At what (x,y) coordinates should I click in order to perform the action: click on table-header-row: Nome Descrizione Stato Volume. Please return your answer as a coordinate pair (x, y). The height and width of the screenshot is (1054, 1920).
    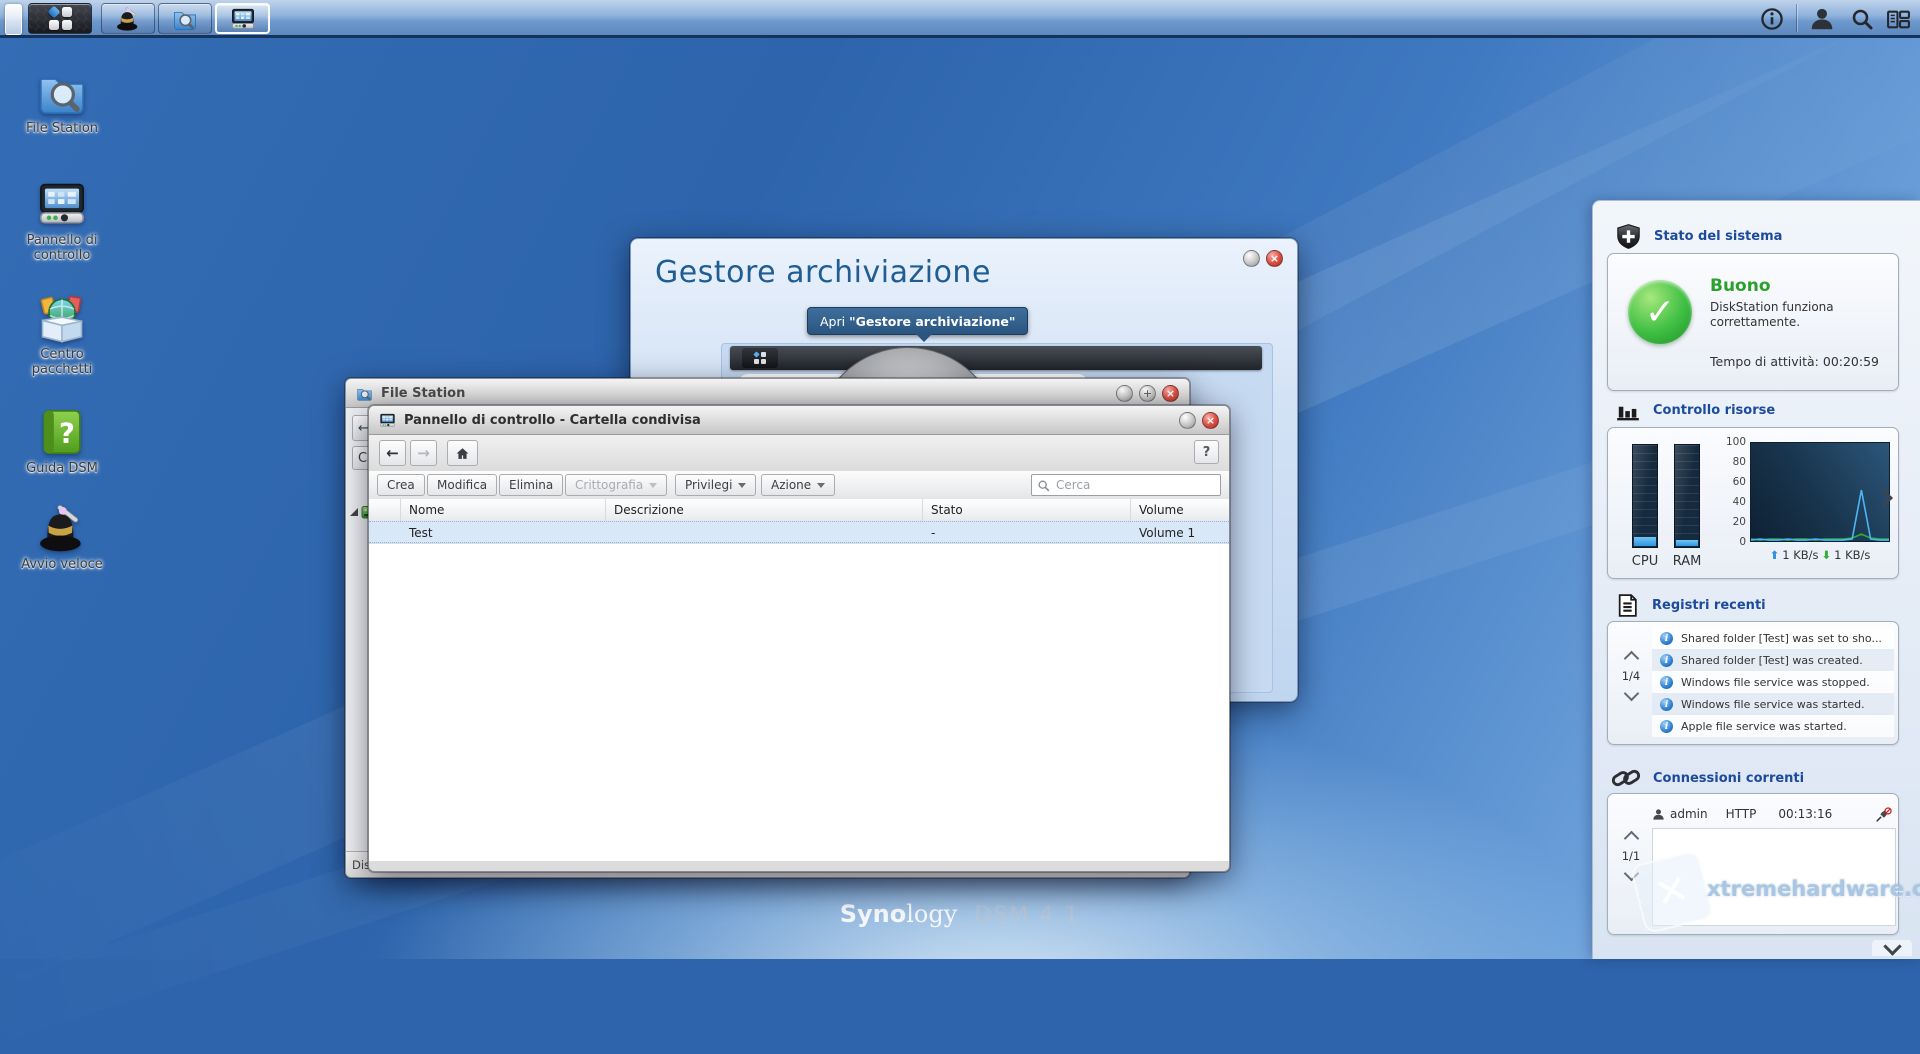
    Looking at the image, I should click on (799, 510).